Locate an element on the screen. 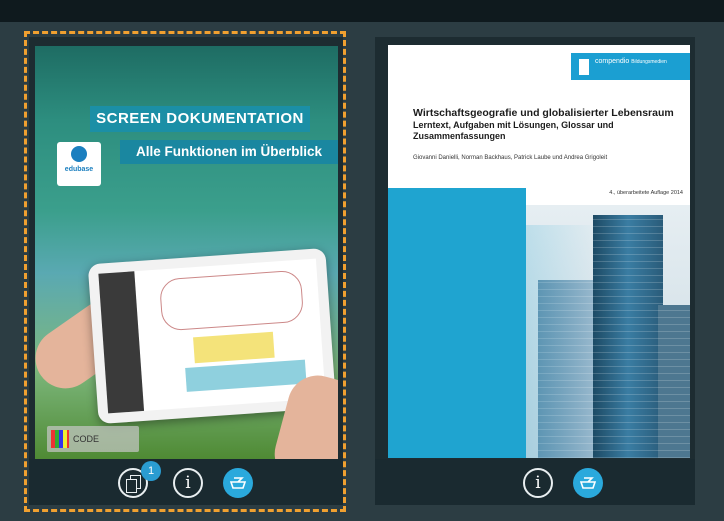 This screenshot has height=521, width=724. logo-text: edubase is located at coordinates (79, 169).